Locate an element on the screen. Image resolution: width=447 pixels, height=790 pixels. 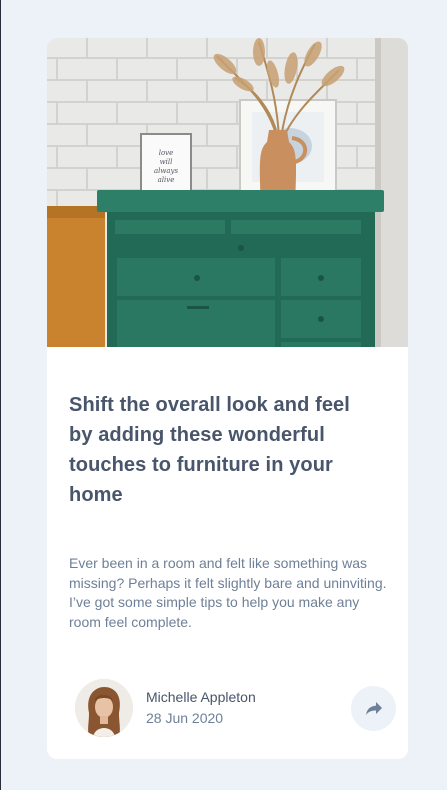
share-button is located at coordinates (373, 708).